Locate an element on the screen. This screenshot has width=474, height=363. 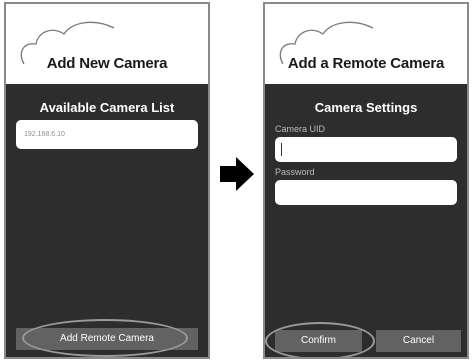
list-title: Available Camera List is located at coordinates (107, 107).